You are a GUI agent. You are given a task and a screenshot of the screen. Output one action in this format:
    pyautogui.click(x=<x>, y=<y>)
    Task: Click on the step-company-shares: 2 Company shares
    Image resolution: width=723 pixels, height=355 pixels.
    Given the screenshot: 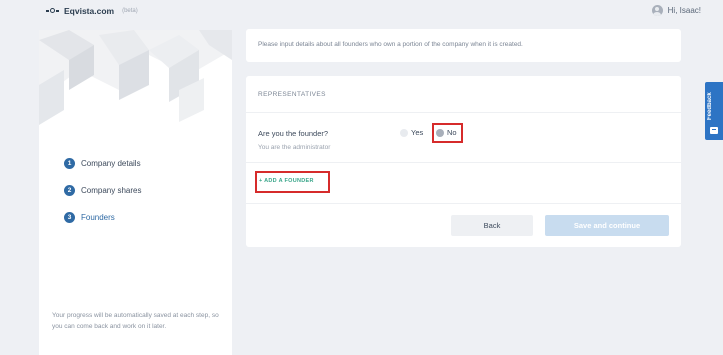 What is the action you would take?
    pyautogui.click(x=102, y=190)
    